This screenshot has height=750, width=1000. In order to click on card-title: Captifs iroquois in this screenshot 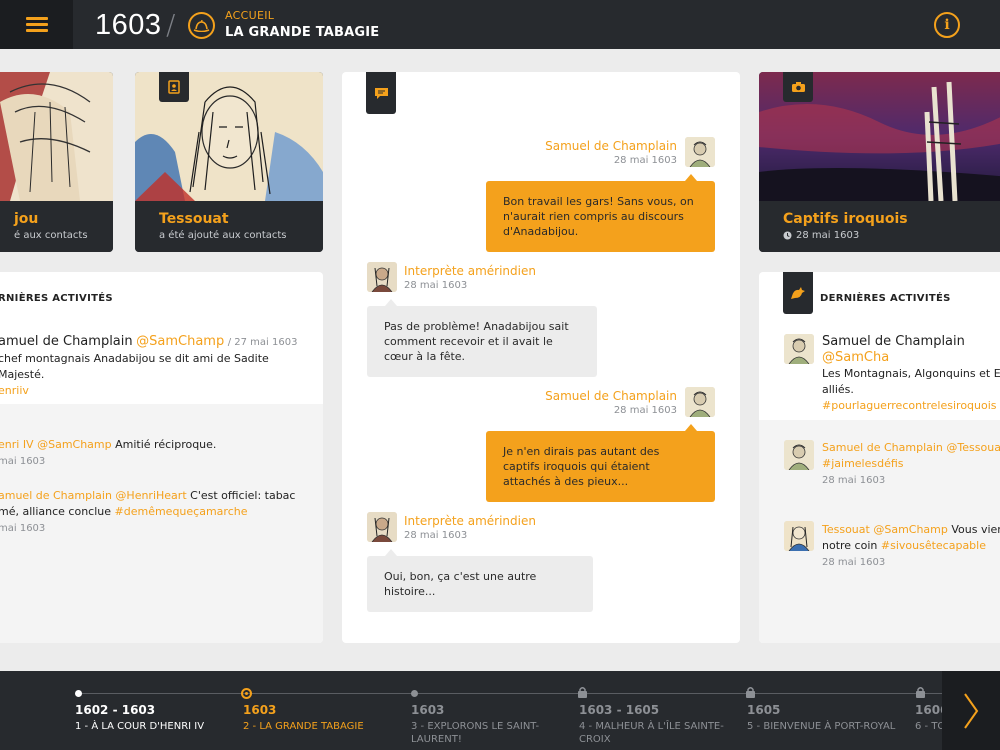, I will do `click(845, 219)`.